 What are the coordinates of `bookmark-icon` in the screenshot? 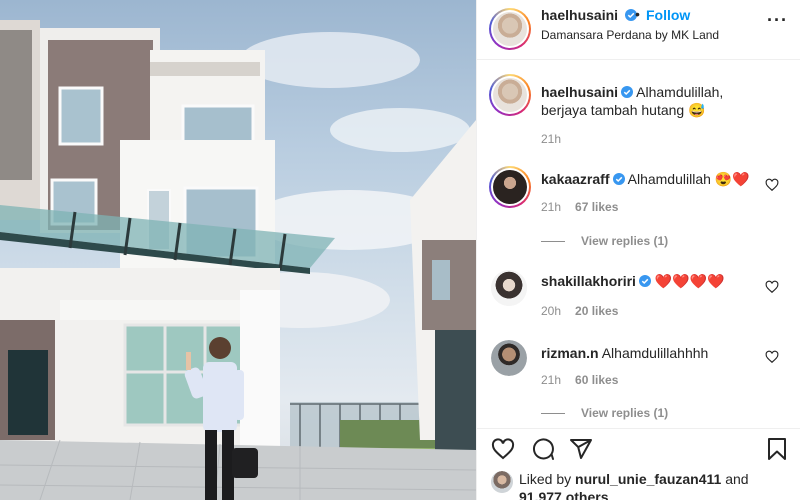 It's located at (777, 449).